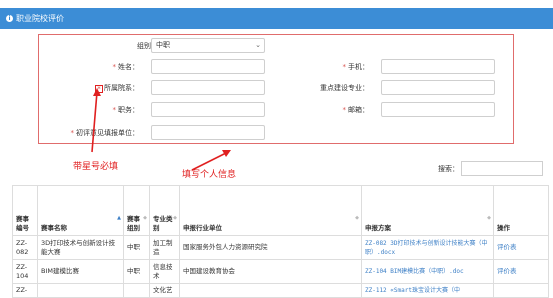 The image size is (553, 298). What do you see at coordinates (25, 247) in the screenshot?
I see `cell-event-id: ZZ-082` at bounding box center [25, 247].